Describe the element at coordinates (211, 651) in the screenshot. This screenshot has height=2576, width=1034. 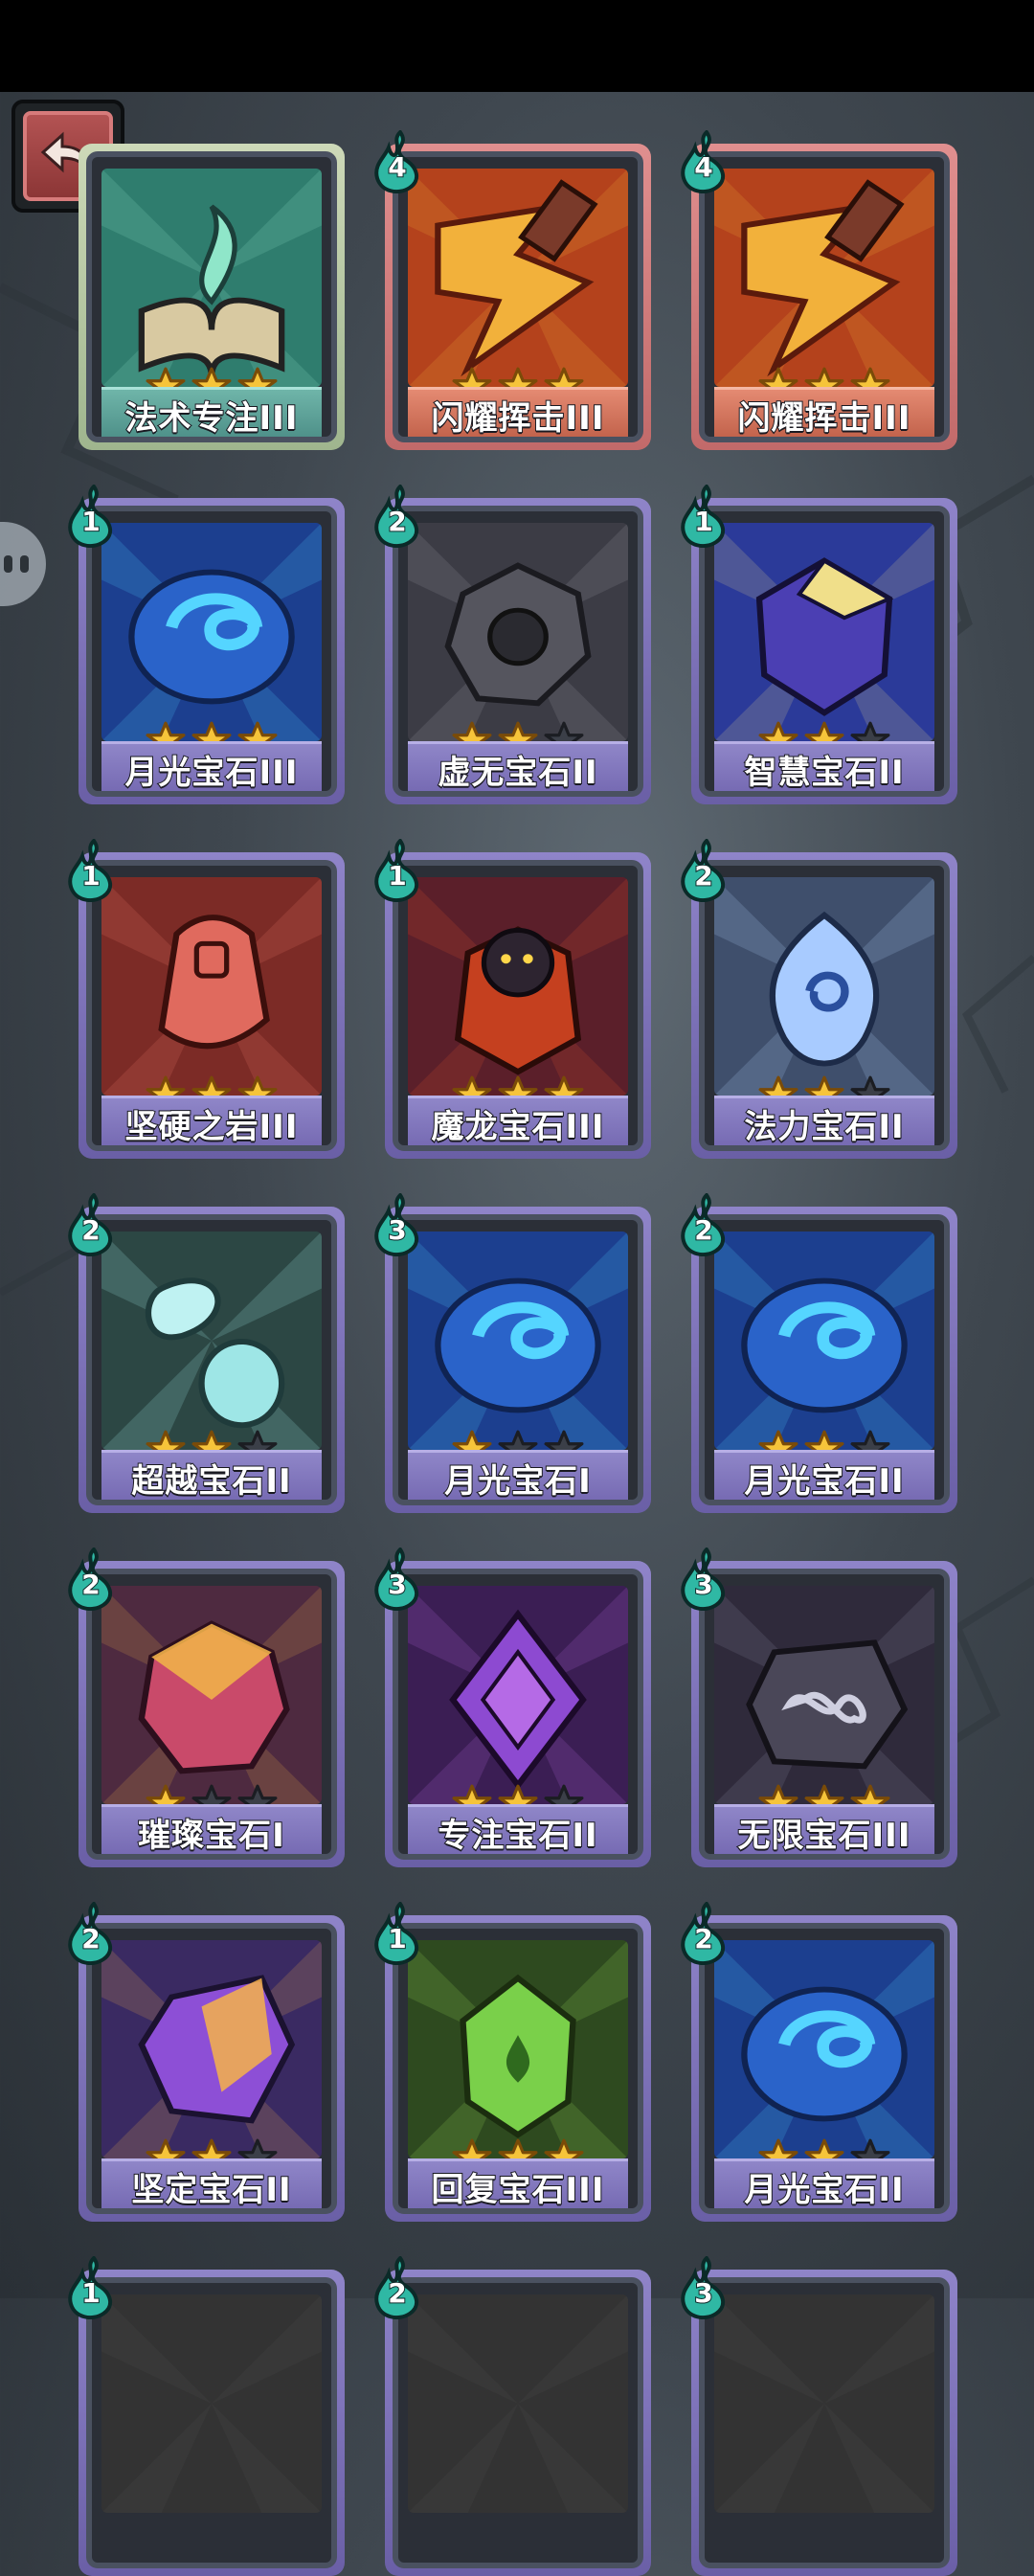
I see `card-frame: 月光宝石III` at that location.